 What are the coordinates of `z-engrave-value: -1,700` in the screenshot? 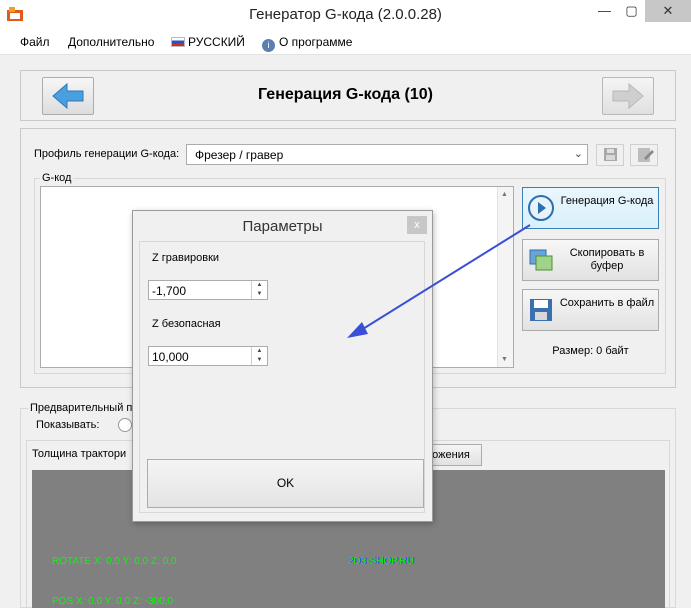 It's located at (169, 291).